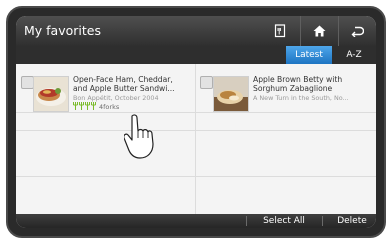  I want to click on delete-button: Delete, so click(352, 221).